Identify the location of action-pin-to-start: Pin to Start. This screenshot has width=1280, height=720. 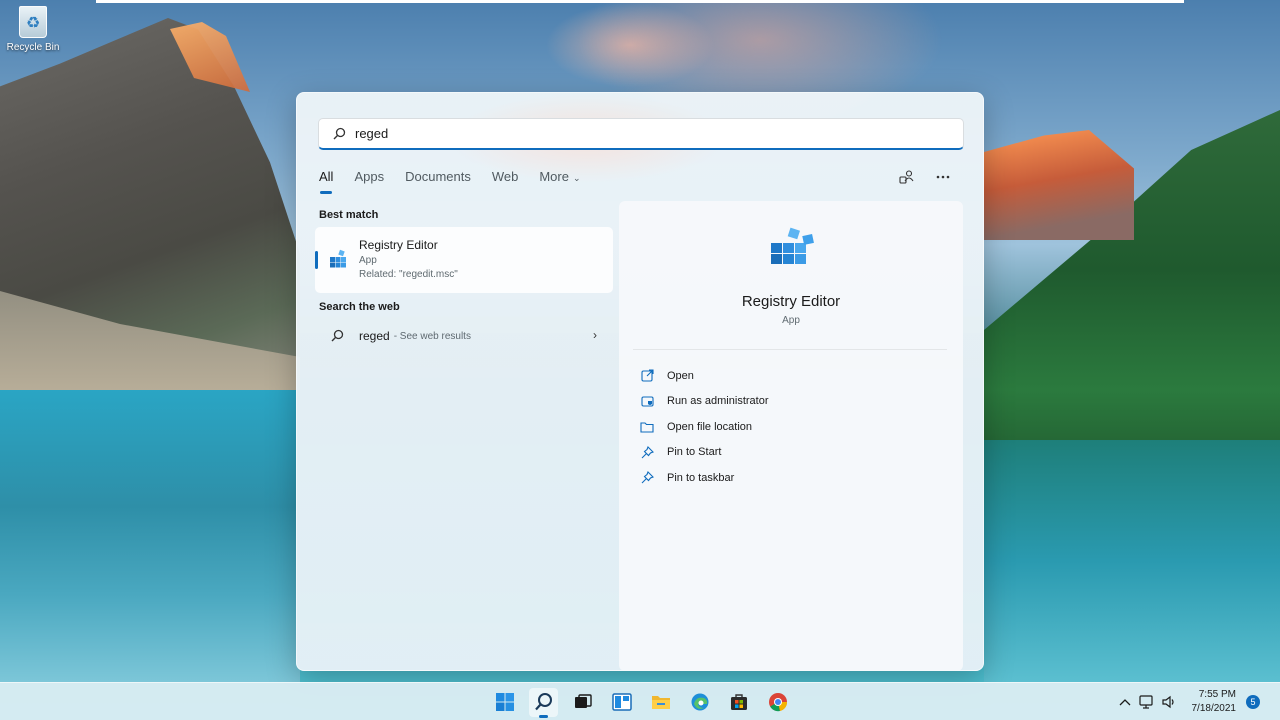
(704, 453).